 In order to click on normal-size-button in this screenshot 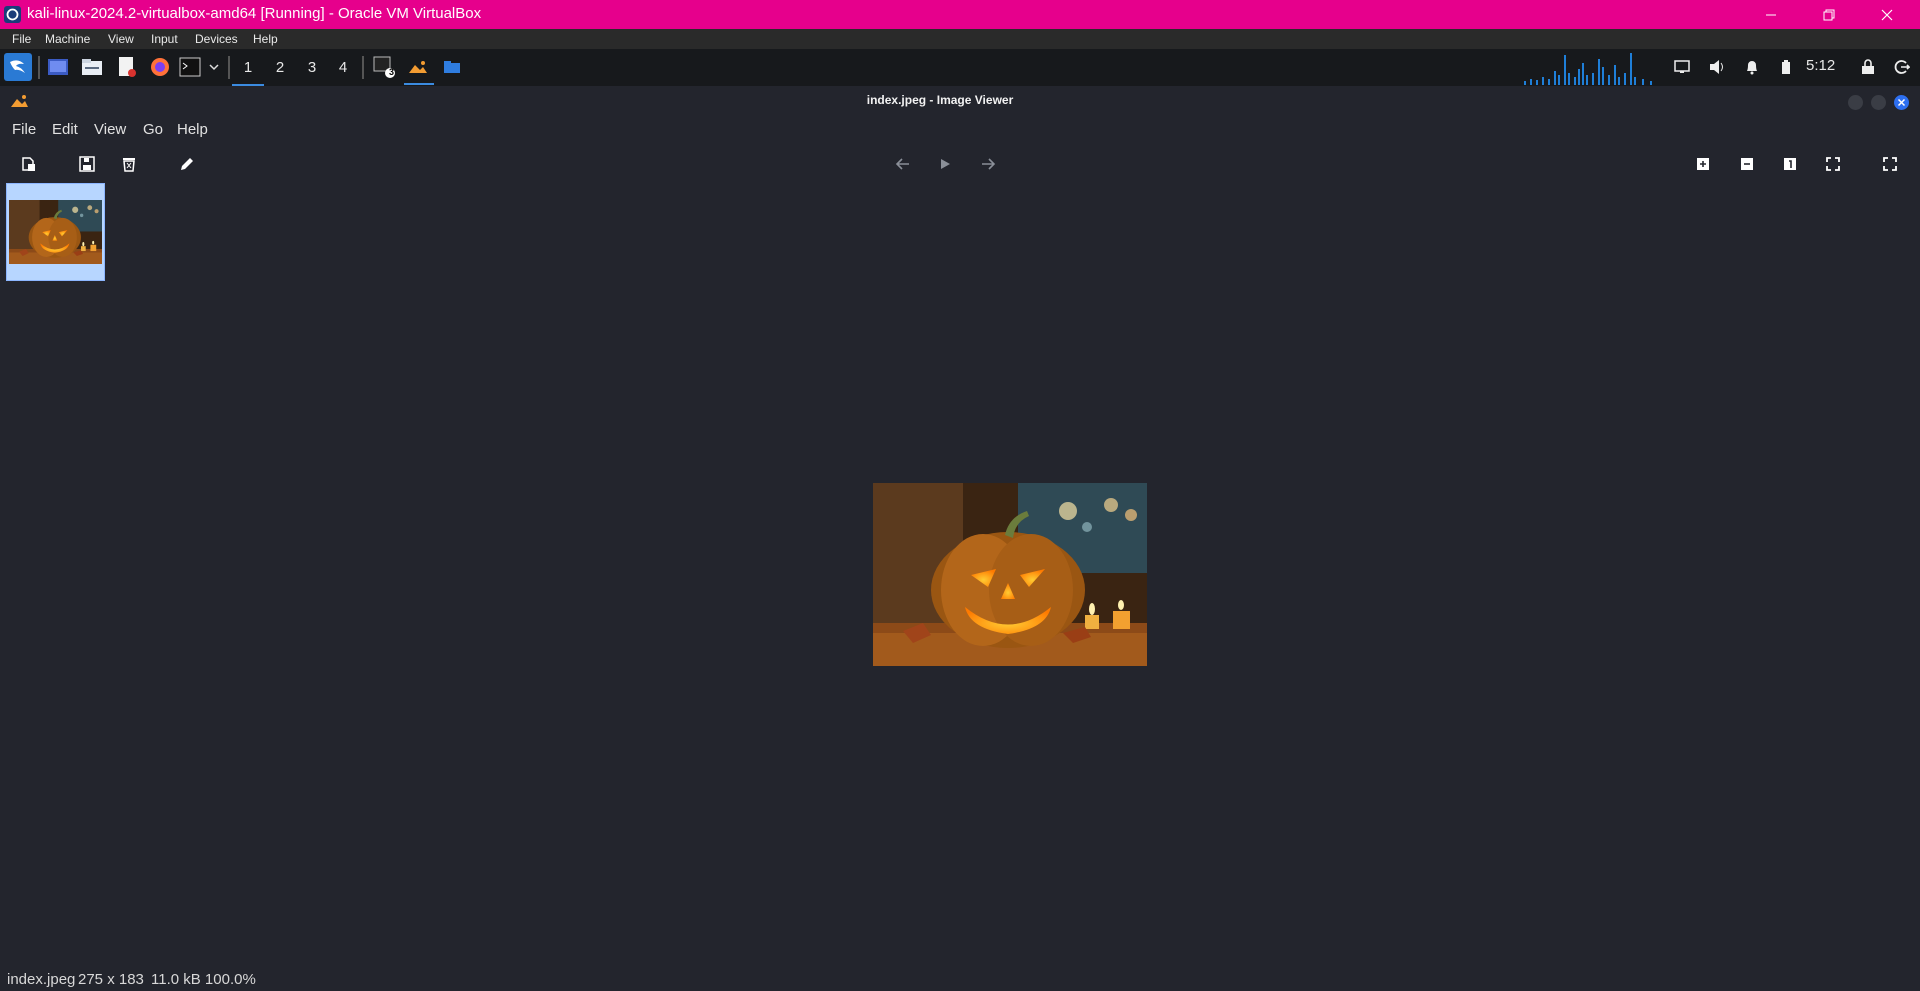, I will do `click(1790, 164)`.